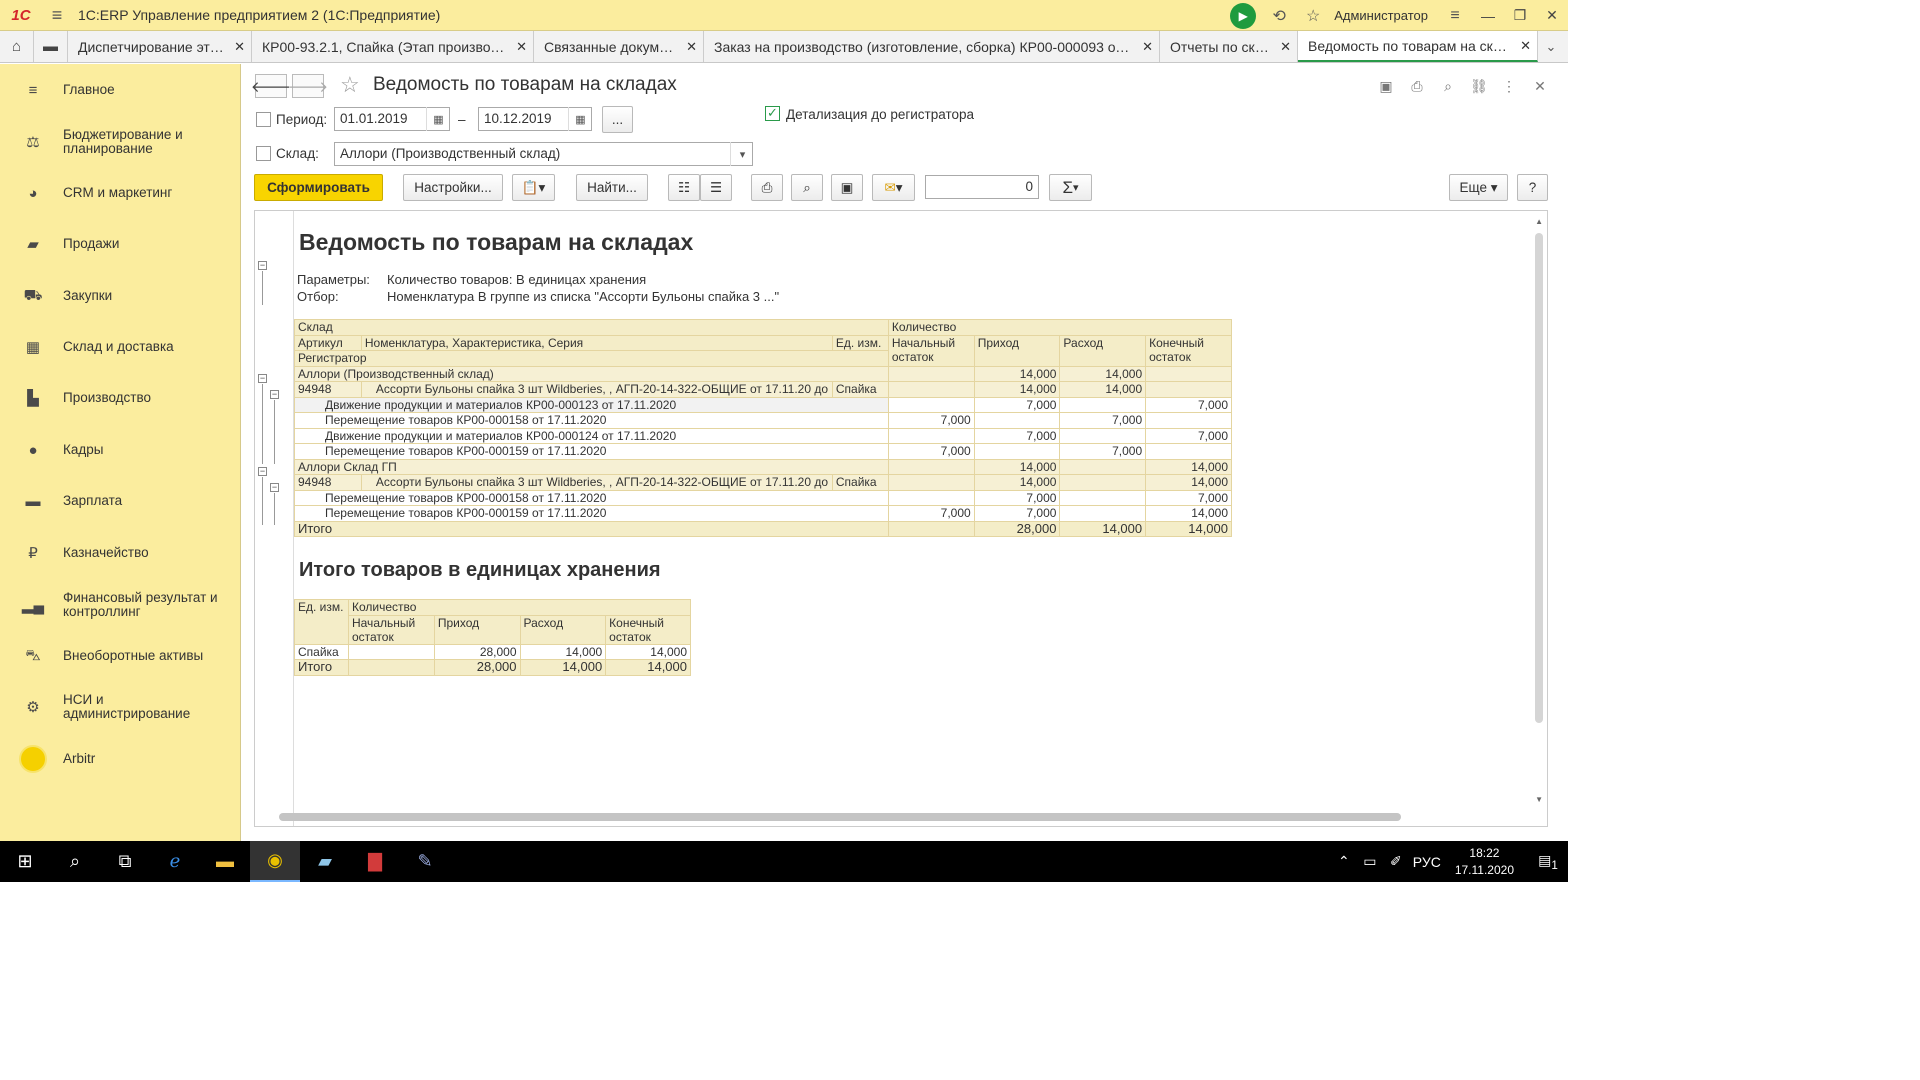  Describe the element at coordinates (807, 187) in the screenshot. I see `print-preview-icon: ⌕` at that location.